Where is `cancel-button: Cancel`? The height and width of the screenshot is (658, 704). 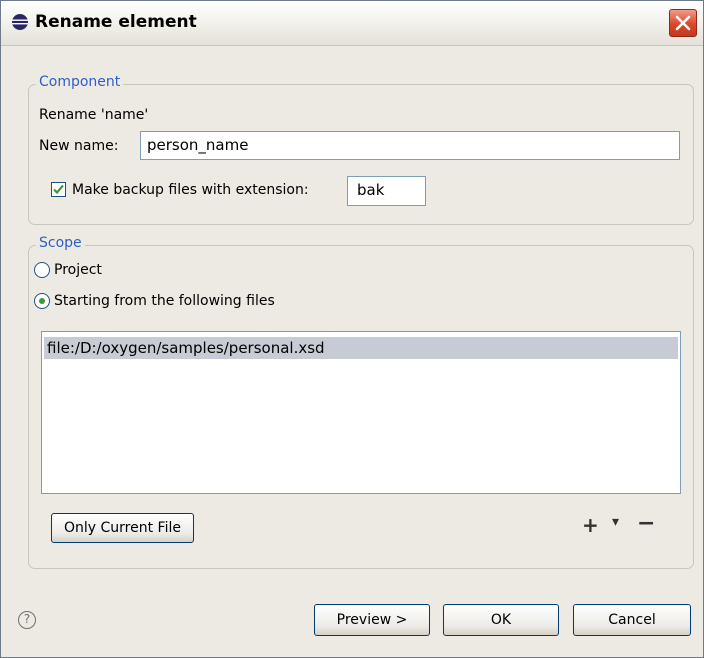 cancel-button: Cancel is located at coordinates (632, 620).